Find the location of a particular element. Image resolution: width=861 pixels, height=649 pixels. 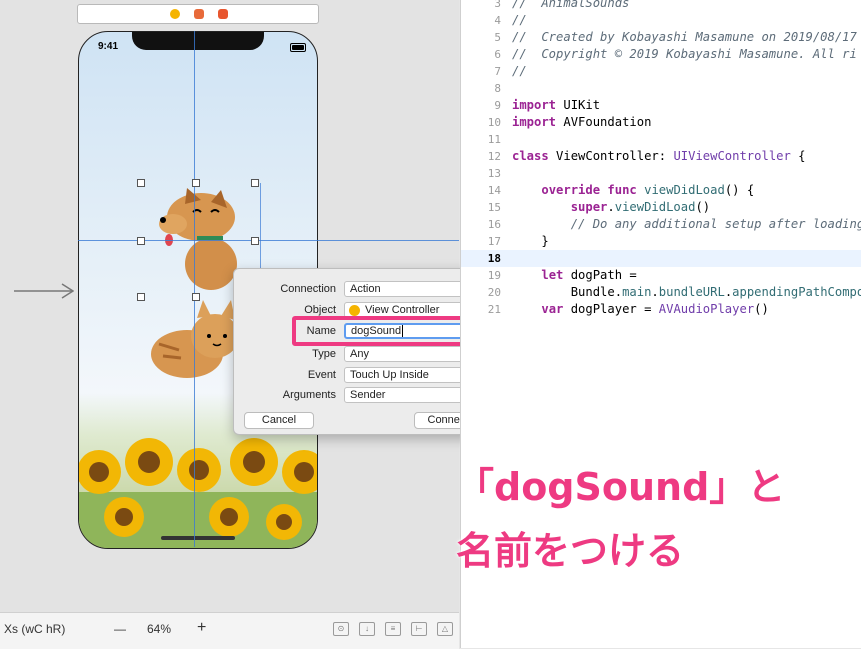

line-number: 5 is located at coordinates (497, 37).